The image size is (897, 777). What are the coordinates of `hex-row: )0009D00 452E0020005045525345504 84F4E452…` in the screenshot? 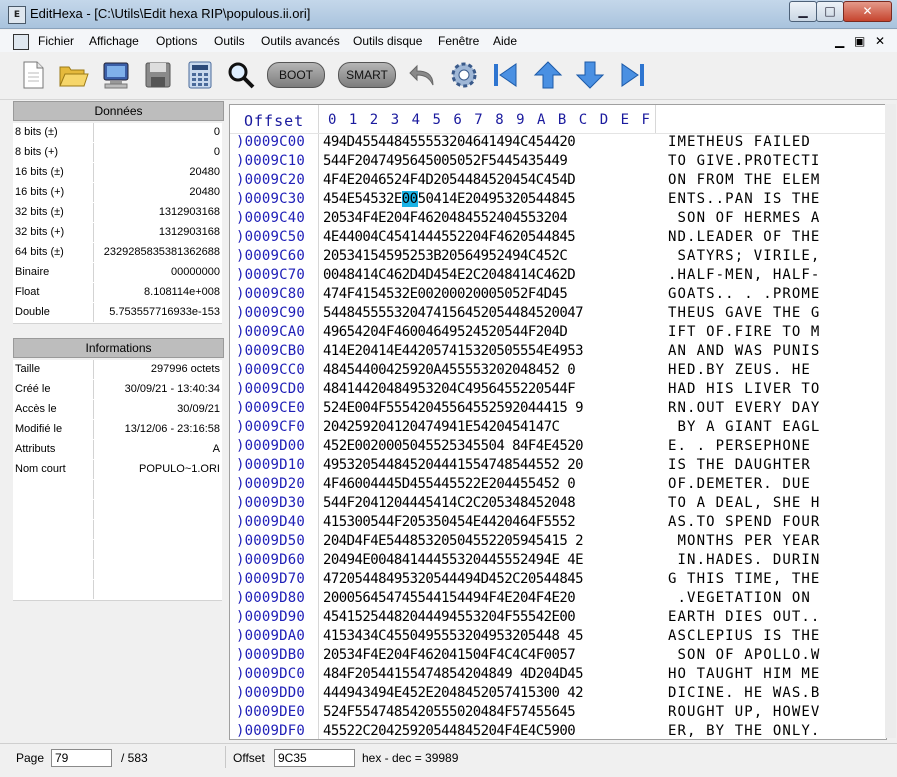 It's located at (558, 447).